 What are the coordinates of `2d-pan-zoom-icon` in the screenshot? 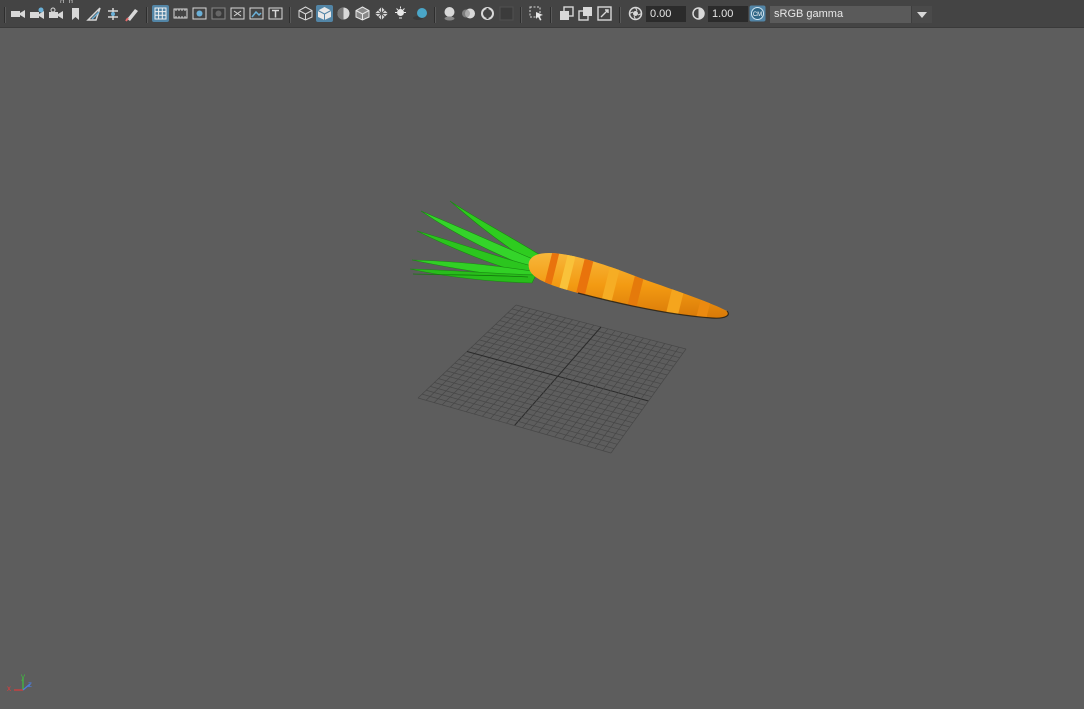 It's located at (93, 13).